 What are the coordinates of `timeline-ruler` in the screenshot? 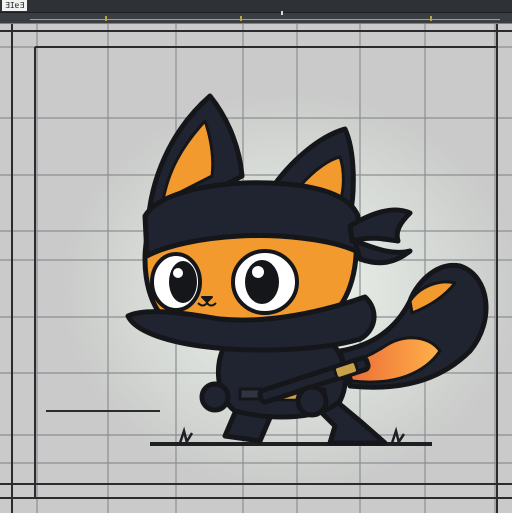 It's located at (256, 17).